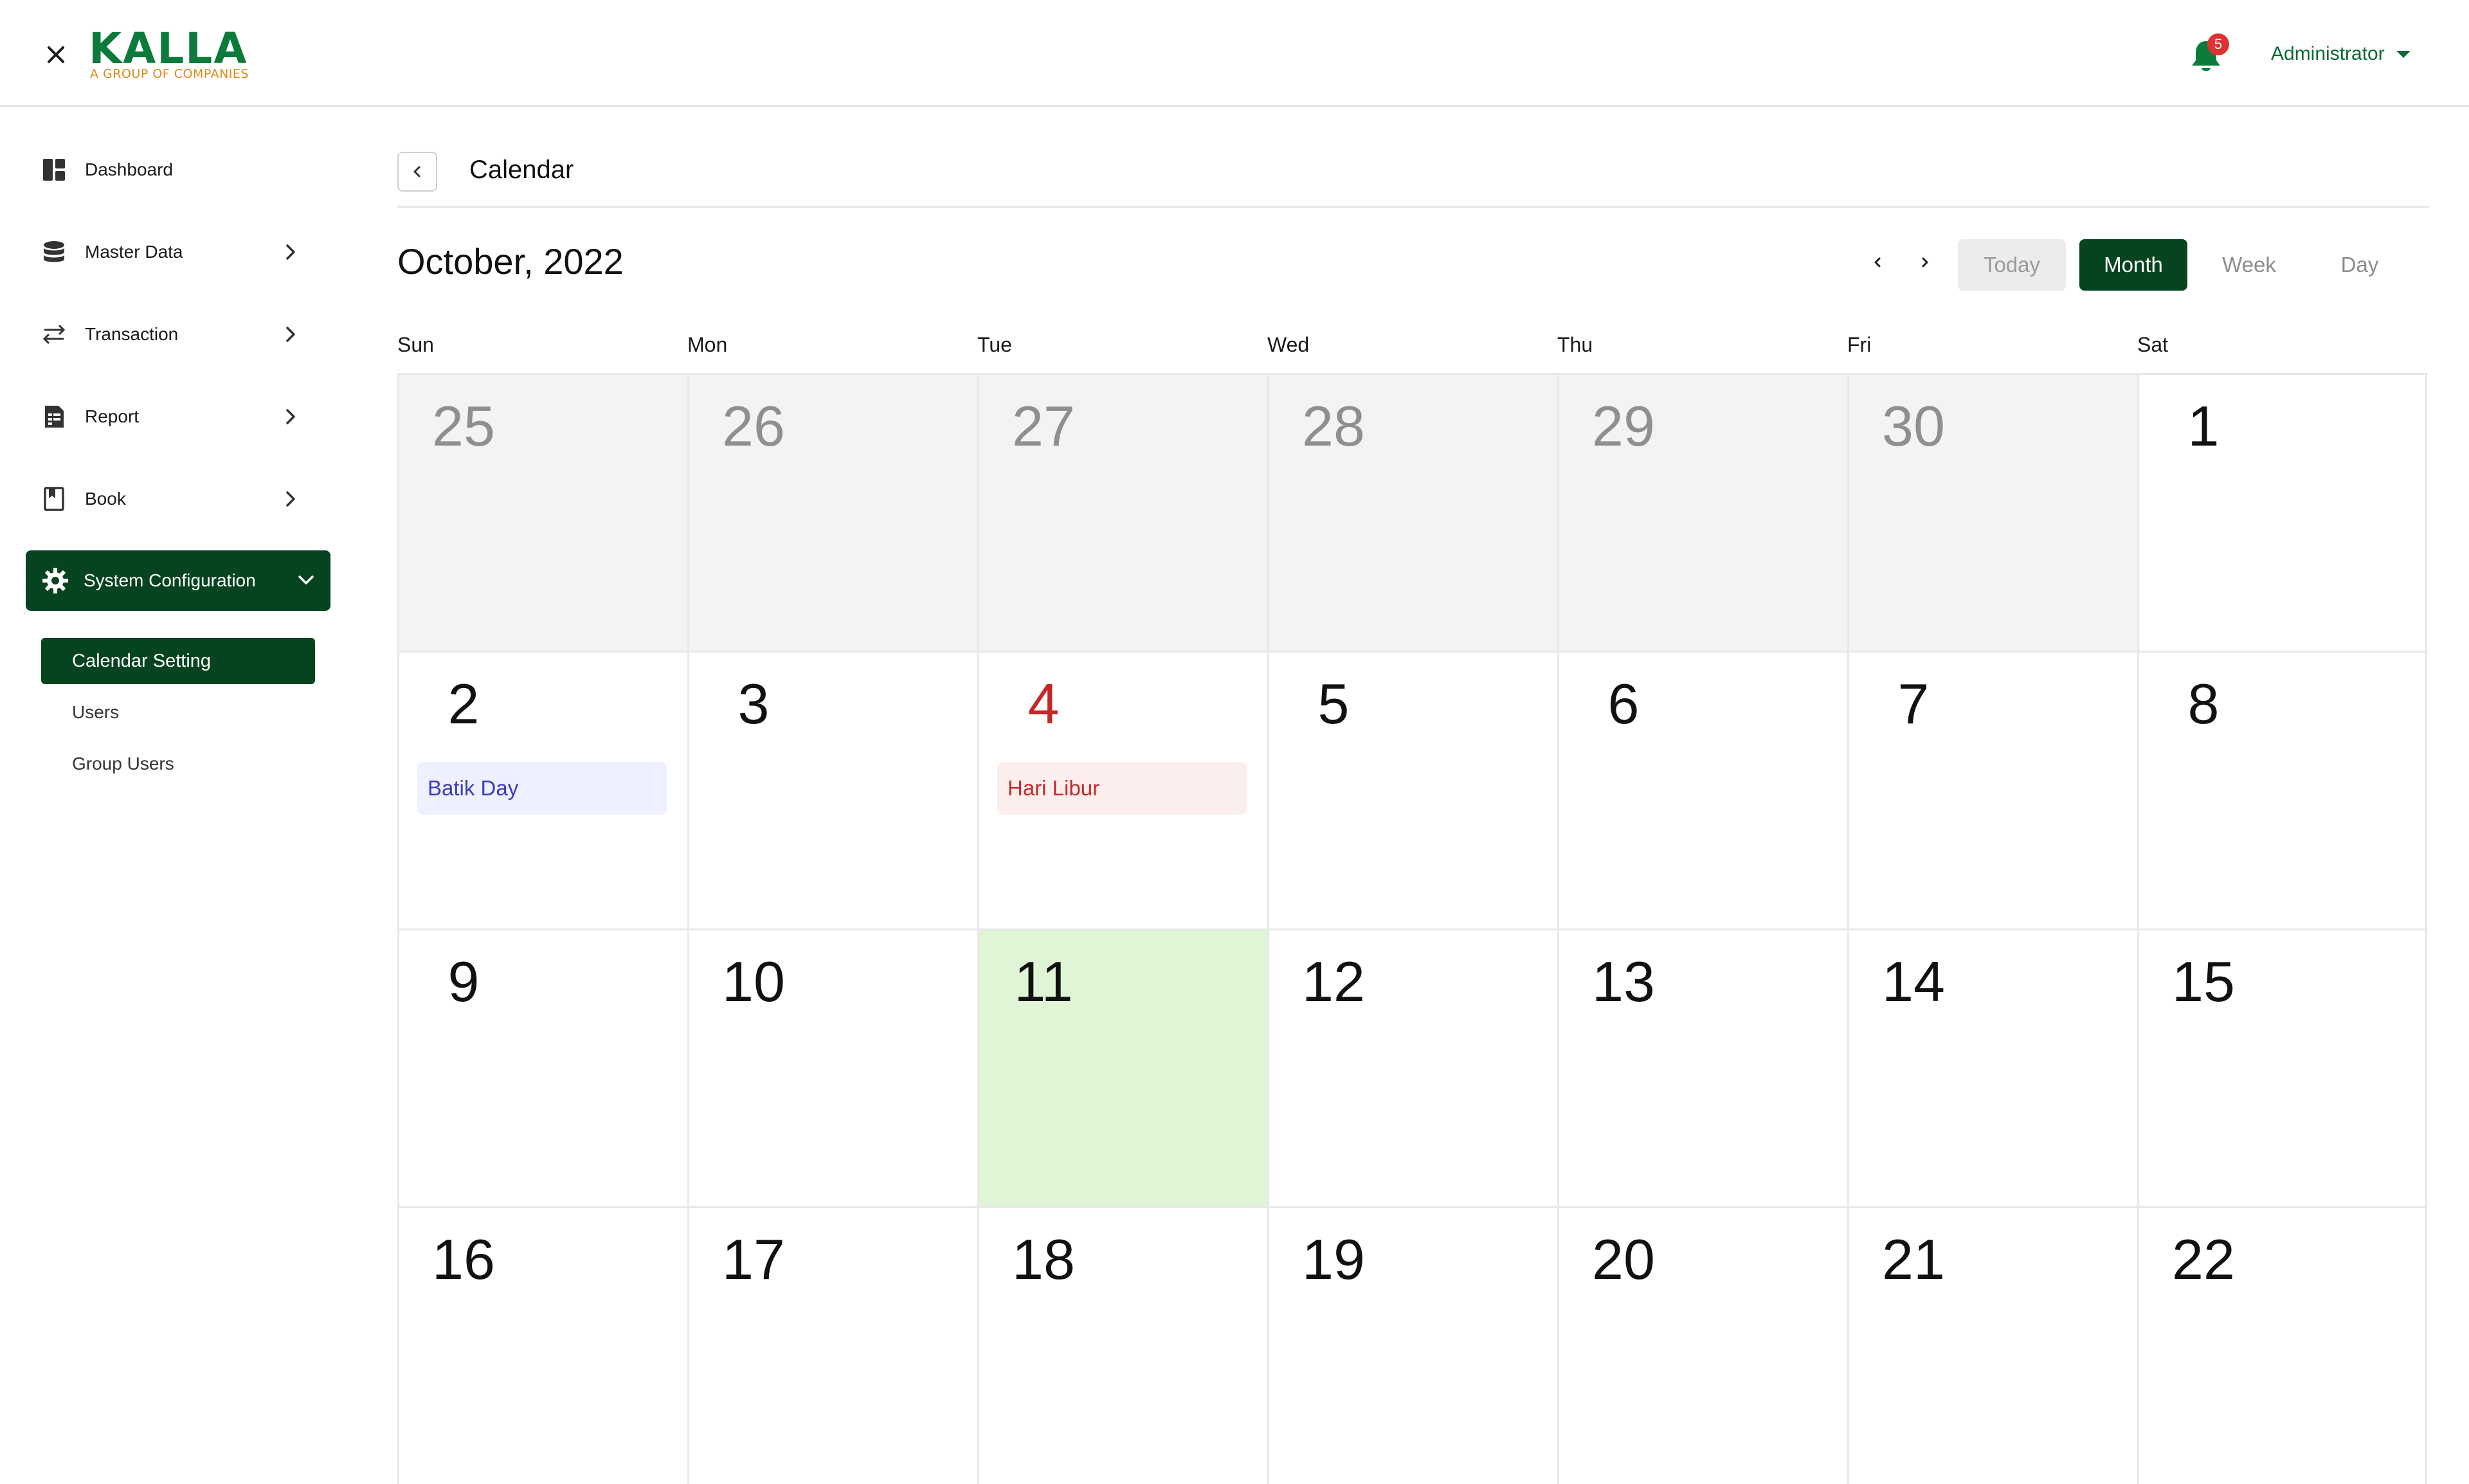  I want to click on calendar-day-cell-today: 11, so click(1122, 1067).